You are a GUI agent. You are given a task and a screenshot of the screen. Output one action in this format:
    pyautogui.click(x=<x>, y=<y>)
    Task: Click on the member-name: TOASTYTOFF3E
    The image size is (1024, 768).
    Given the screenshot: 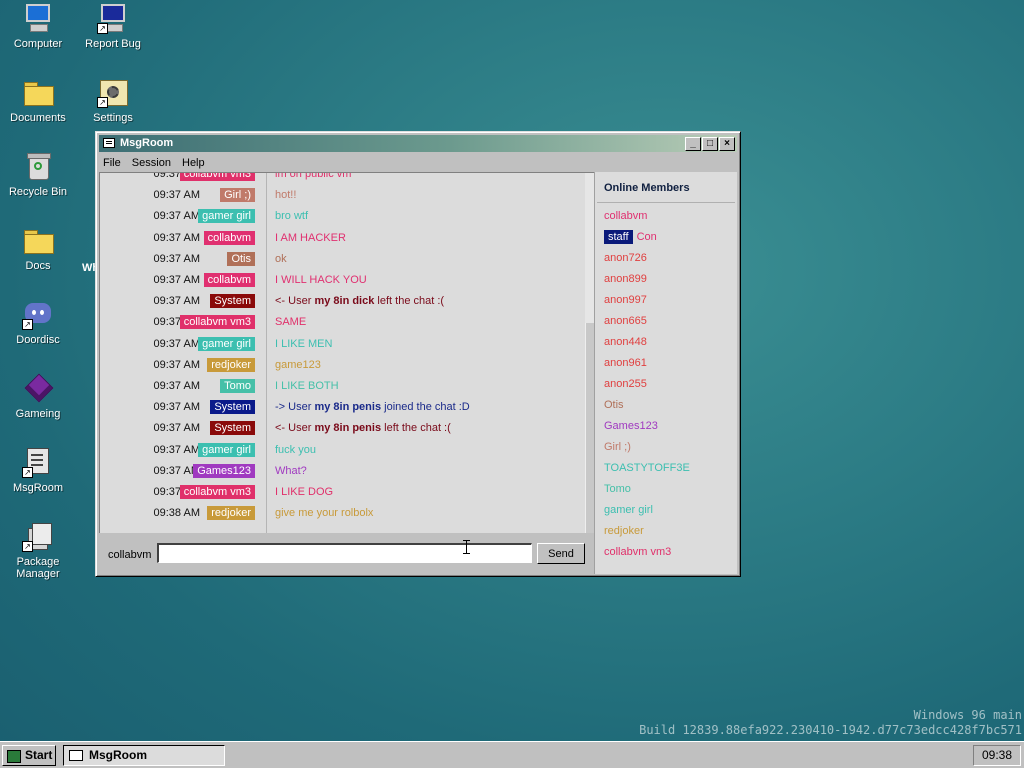 What is the action you would take?
    pyautogui.click(x=647, y=468)
    